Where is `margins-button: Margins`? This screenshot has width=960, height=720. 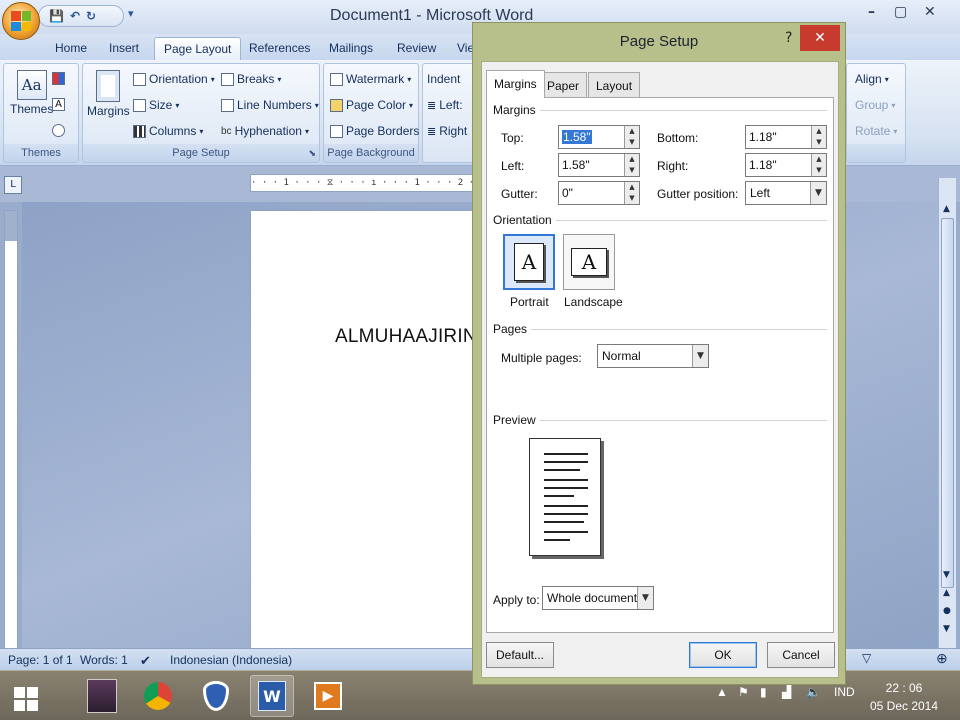
margins-button: Margins is located at coordinates (108, 94).